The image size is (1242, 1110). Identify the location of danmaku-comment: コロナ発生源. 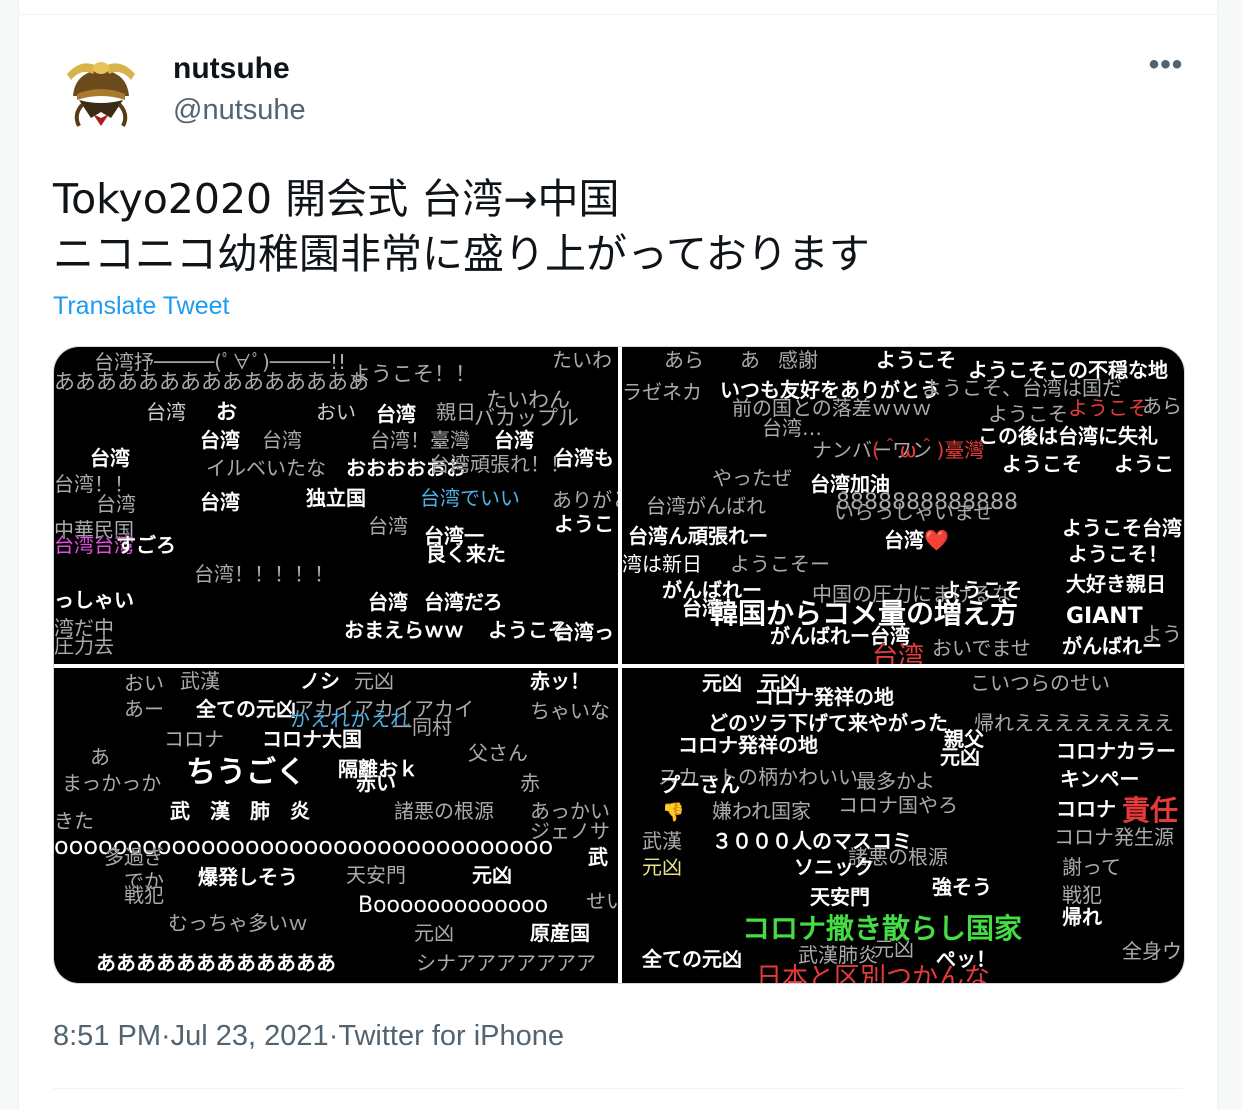
(1114, 837).